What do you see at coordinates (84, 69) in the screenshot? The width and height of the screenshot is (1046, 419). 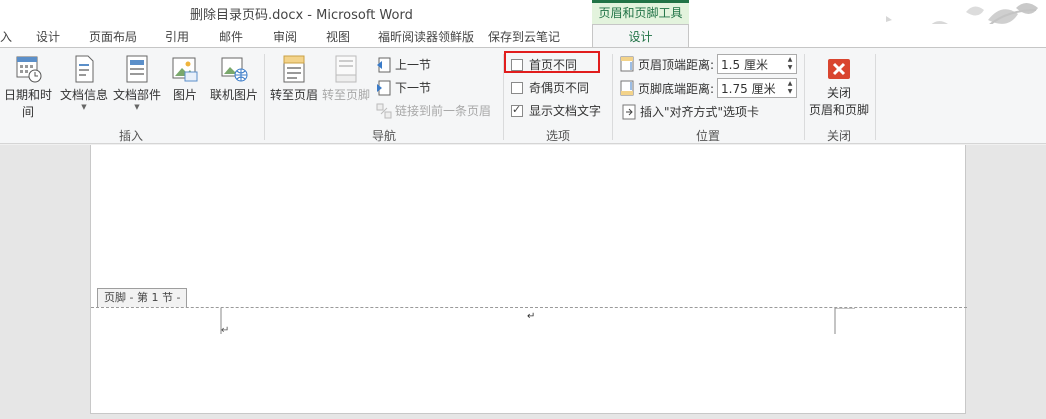 I see `document-info-icon` at bounding box center [84, 69].